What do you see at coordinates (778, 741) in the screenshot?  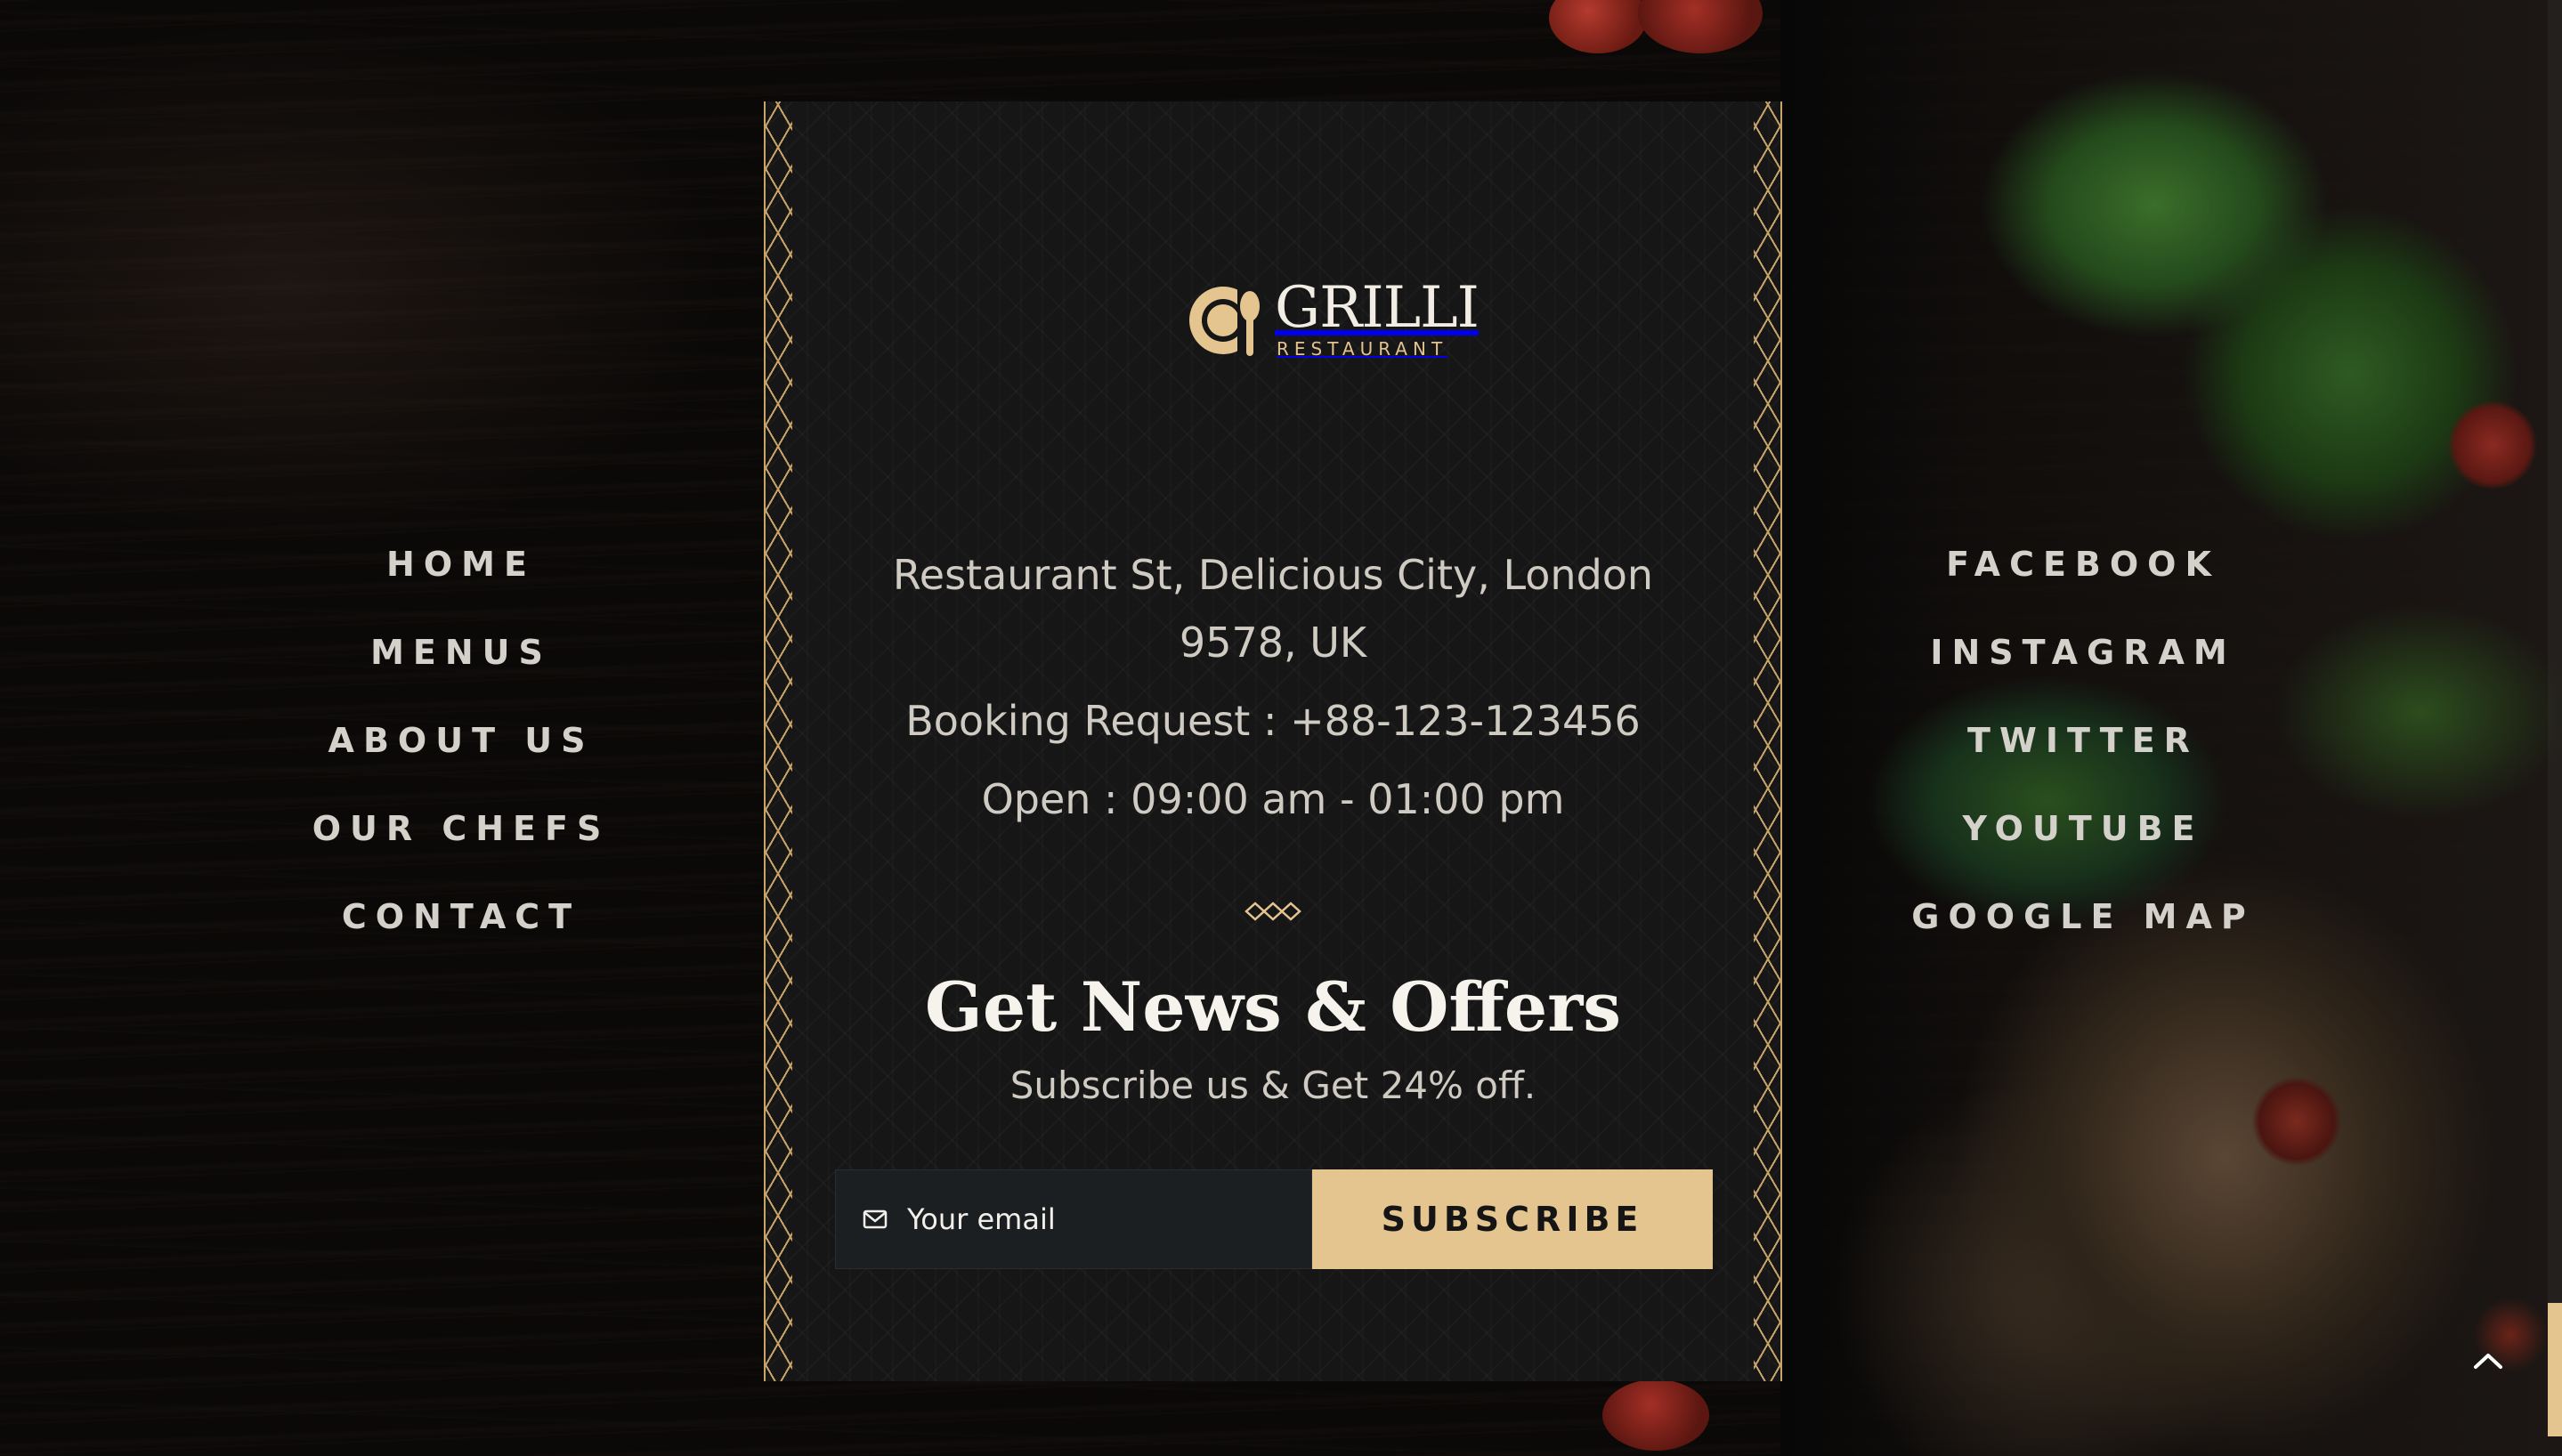 I see `decorative-border-left` at bounding box center [778, 741].